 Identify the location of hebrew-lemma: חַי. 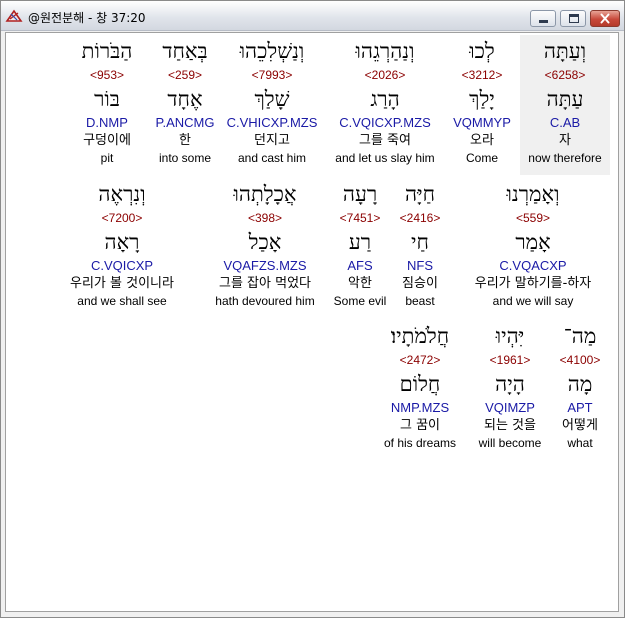
(420, 242).